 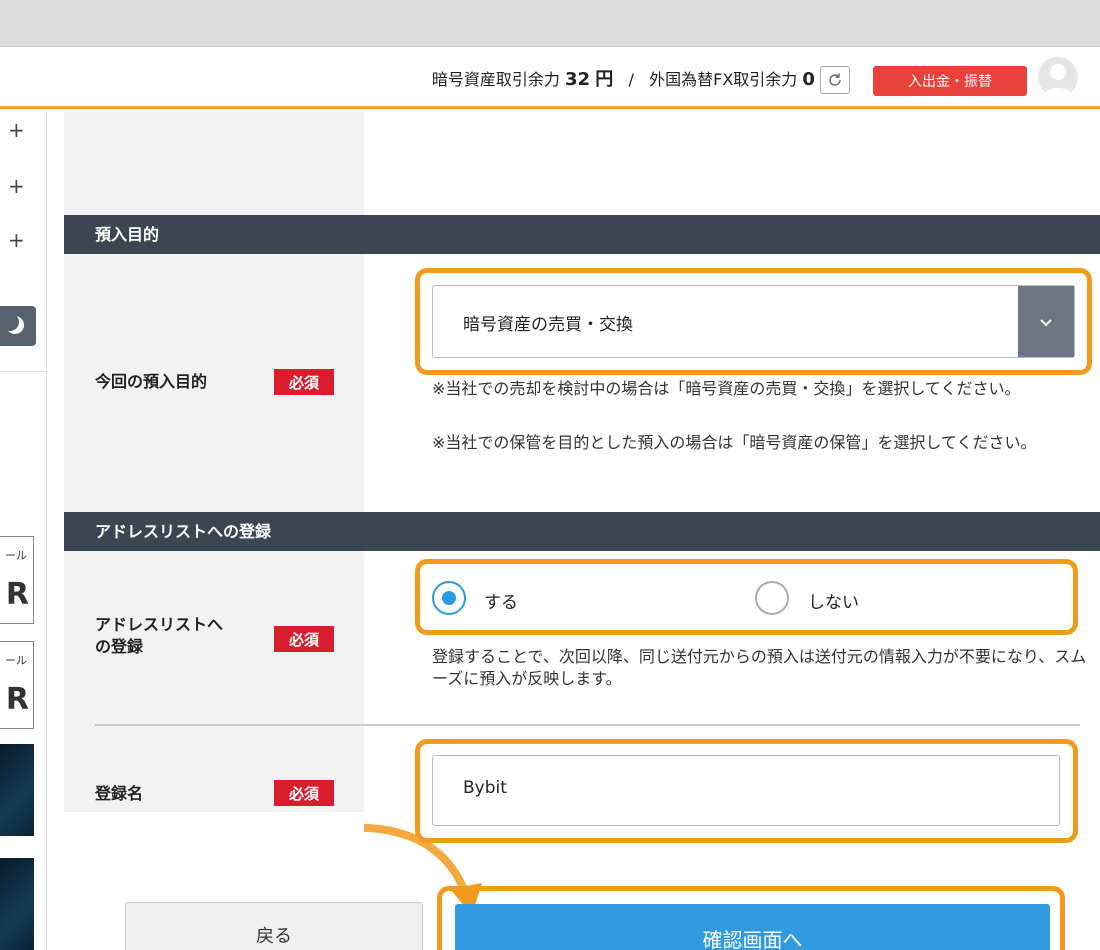 I want to click on balance-summary: 暗号資産取引余力 32 円 / 外国為替FX取引余力 0 円, so click(x=635, y=78).